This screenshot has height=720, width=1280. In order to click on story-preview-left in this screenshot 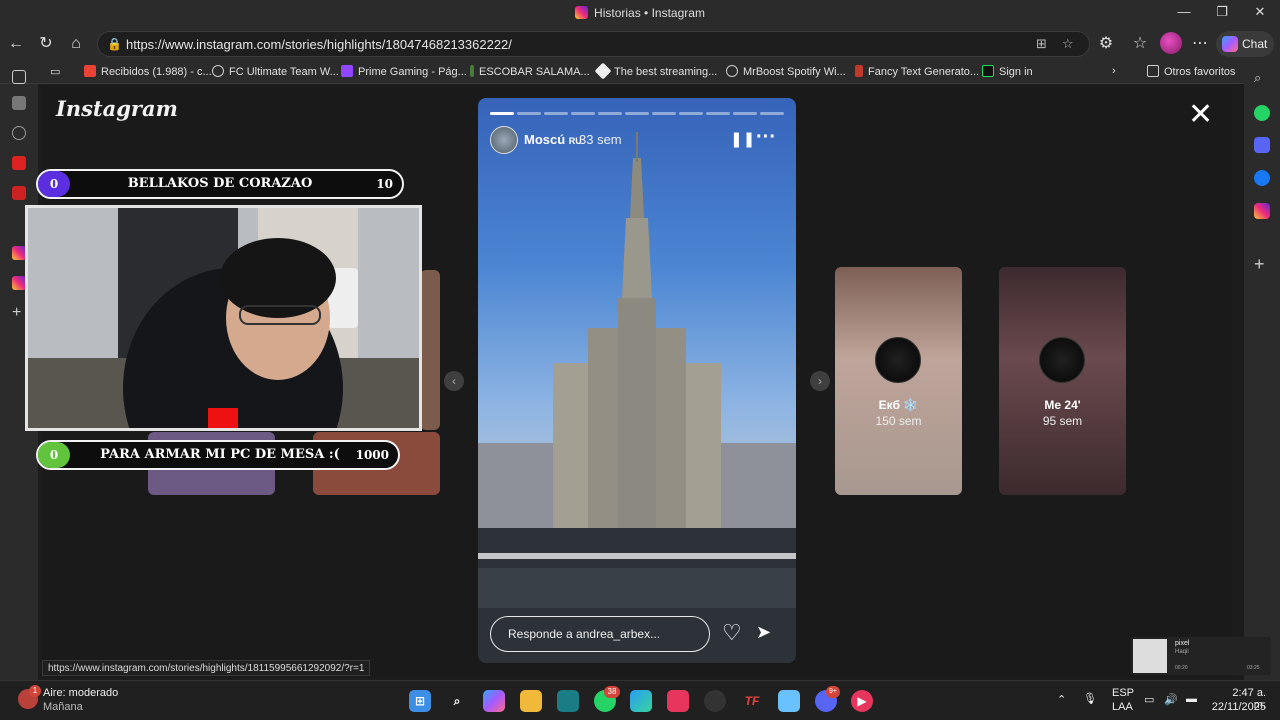, I will do `click(430, 350)`.